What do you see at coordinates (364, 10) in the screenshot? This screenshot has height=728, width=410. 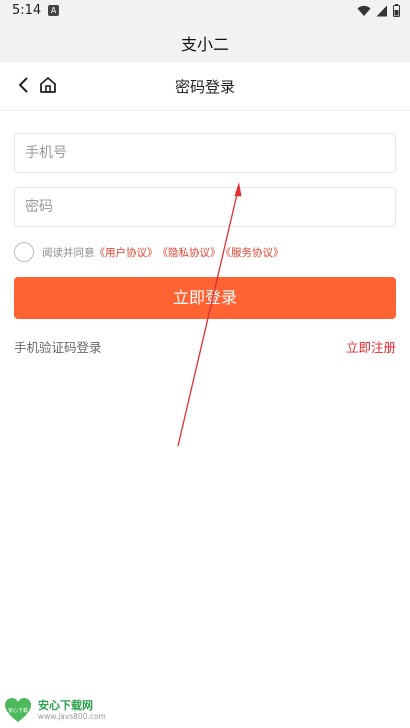 I see `wifi-icon` at bounding box center [364, 10].